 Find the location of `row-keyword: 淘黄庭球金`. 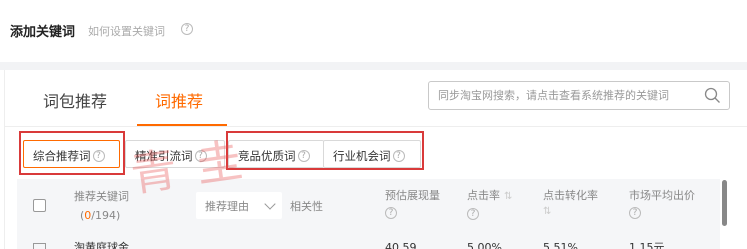

row-keyword: 淘黄庭球金 is located at coordinates (101, 245).